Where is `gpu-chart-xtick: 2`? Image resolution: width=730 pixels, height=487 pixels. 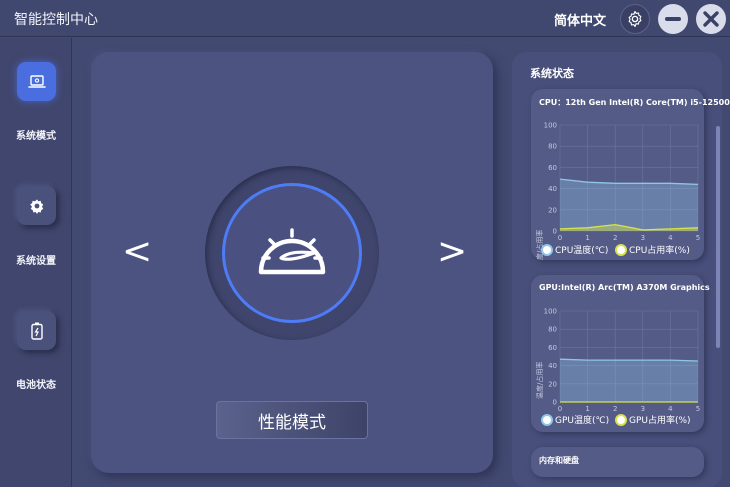 gpu-chart-xtick: 2 is located at coordinates (615, 409).